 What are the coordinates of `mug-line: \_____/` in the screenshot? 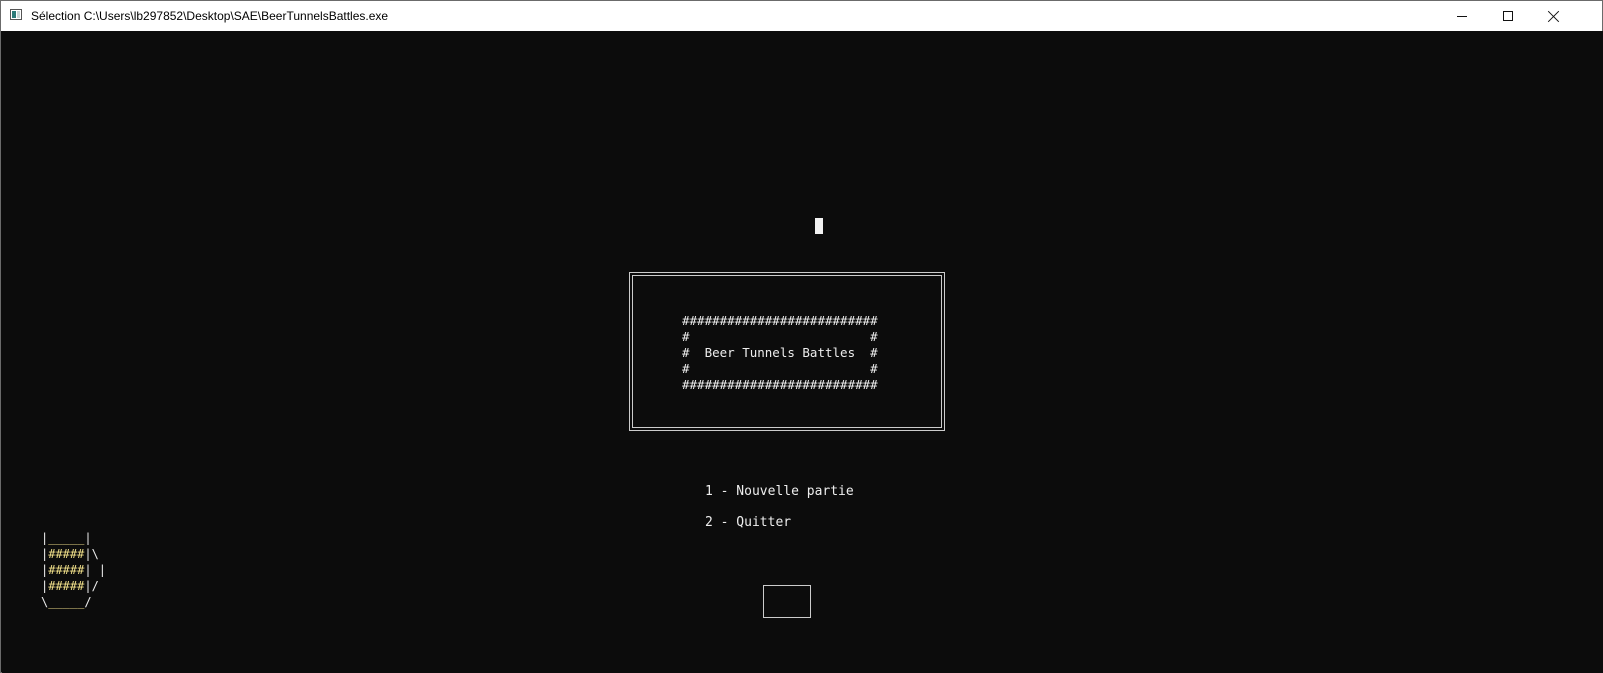 It's located at (66, 602).